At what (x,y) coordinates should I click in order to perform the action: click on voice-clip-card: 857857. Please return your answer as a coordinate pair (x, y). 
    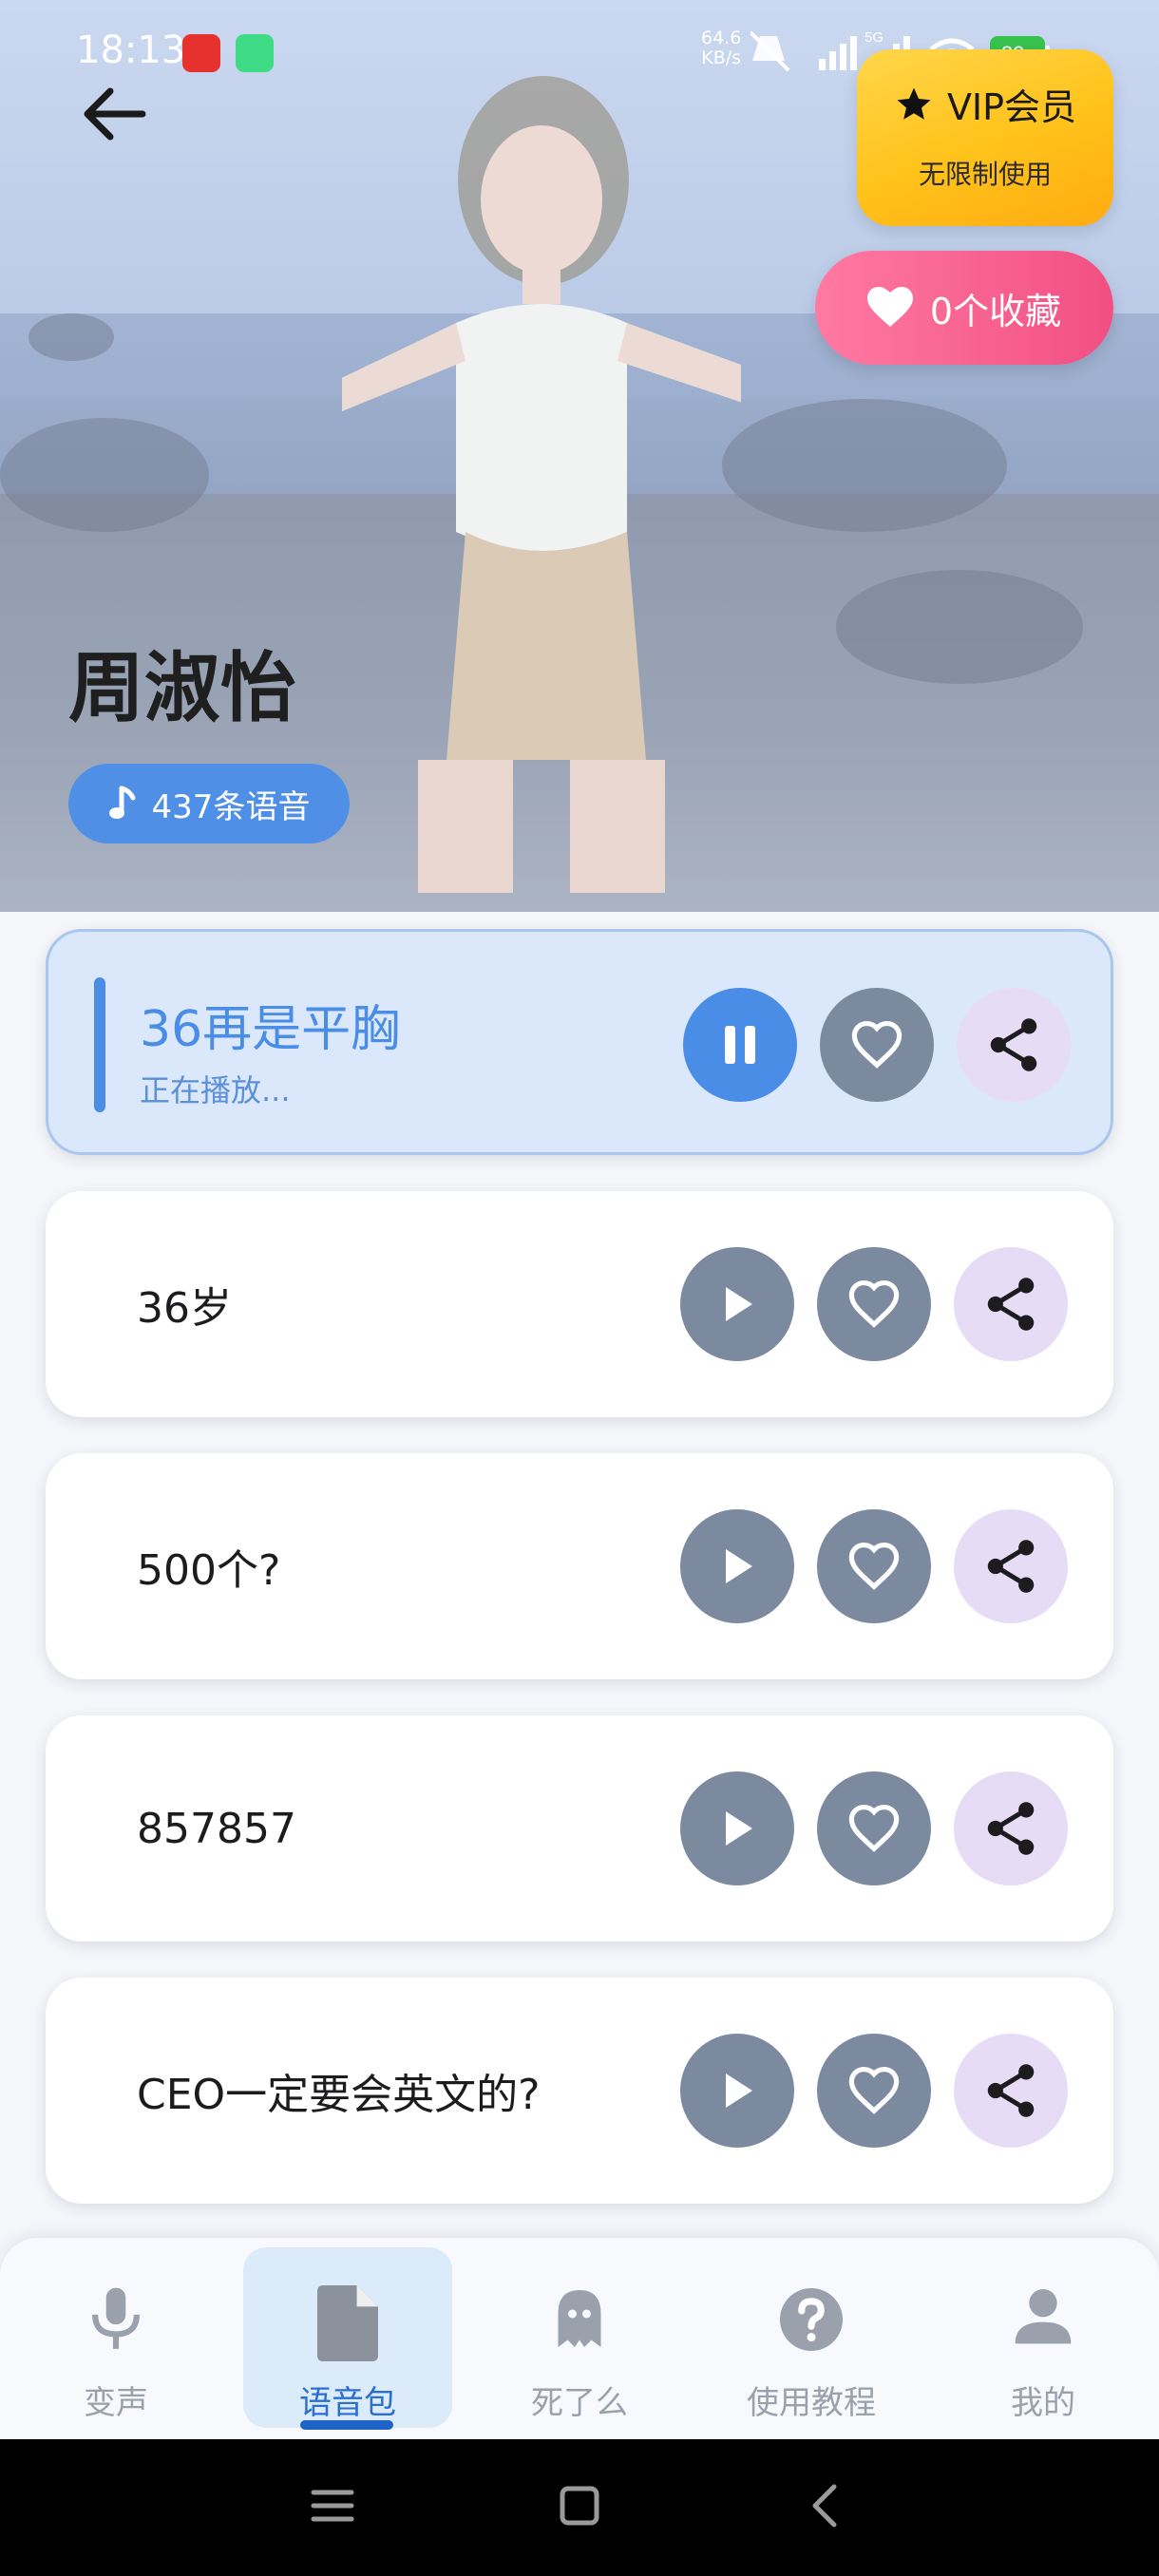
    Looking at the image, I should click on (579, 1828).